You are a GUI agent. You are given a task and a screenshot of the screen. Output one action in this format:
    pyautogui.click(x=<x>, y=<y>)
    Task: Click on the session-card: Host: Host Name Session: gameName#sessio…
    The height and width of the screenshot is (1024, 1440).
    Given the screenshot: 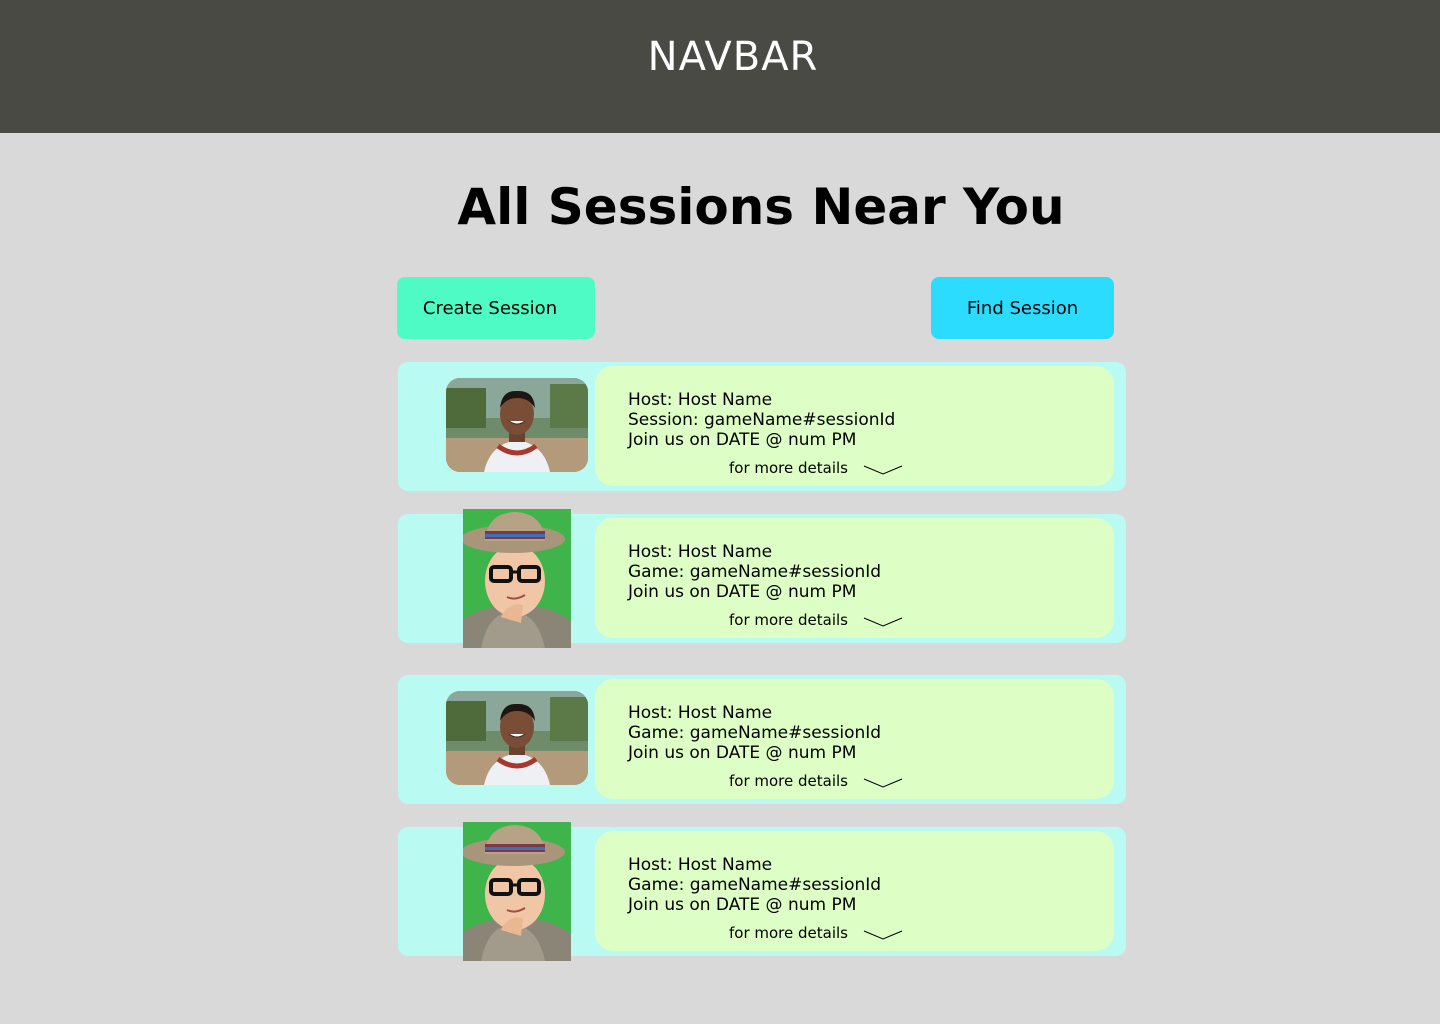 What is the action you would take?
    pyautogui.click(x=762, y=426)
    